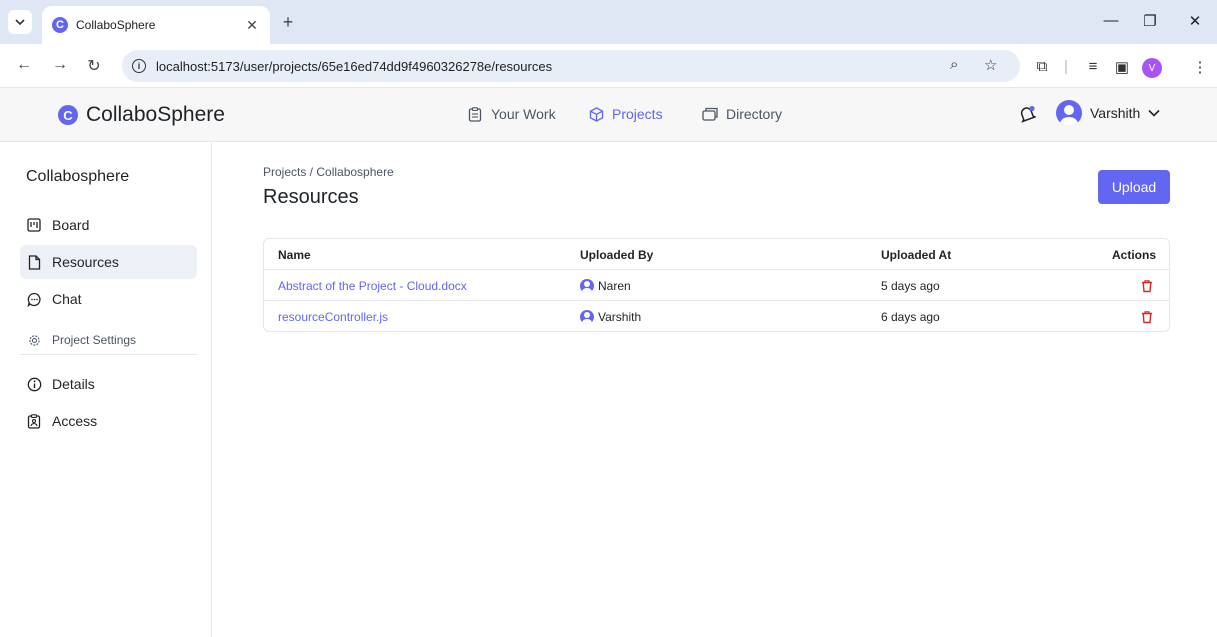 This screenshot has width=1217, height=637. What do you see at coordinates (910, 316) in the screenshot?
I see `uploaded-at: 6 days ago` at bounding box center [910, 316].